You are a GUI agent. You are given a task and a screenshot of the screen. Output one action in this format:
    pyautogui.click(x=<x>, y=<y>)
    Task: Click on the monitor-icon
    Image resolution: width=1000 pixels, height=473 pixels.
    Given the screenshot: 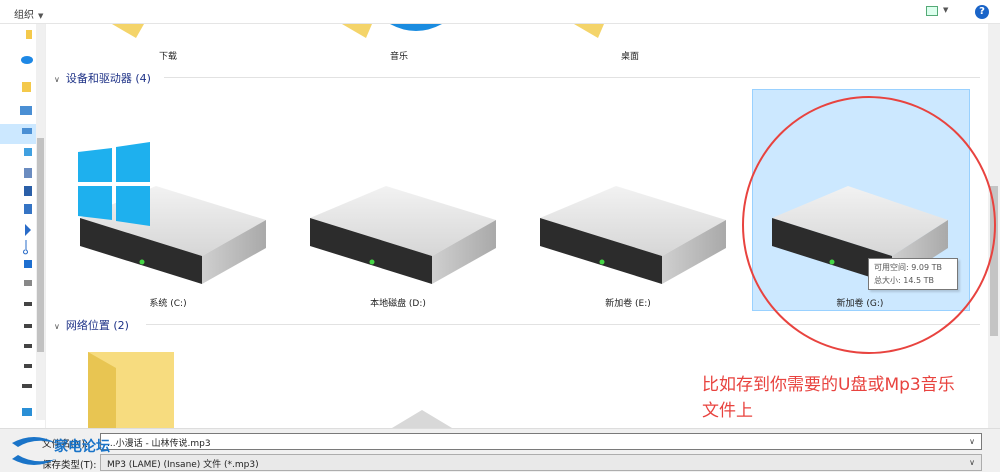 What is the action you would take?
    pyautogui.click(x=27, y=131)
    